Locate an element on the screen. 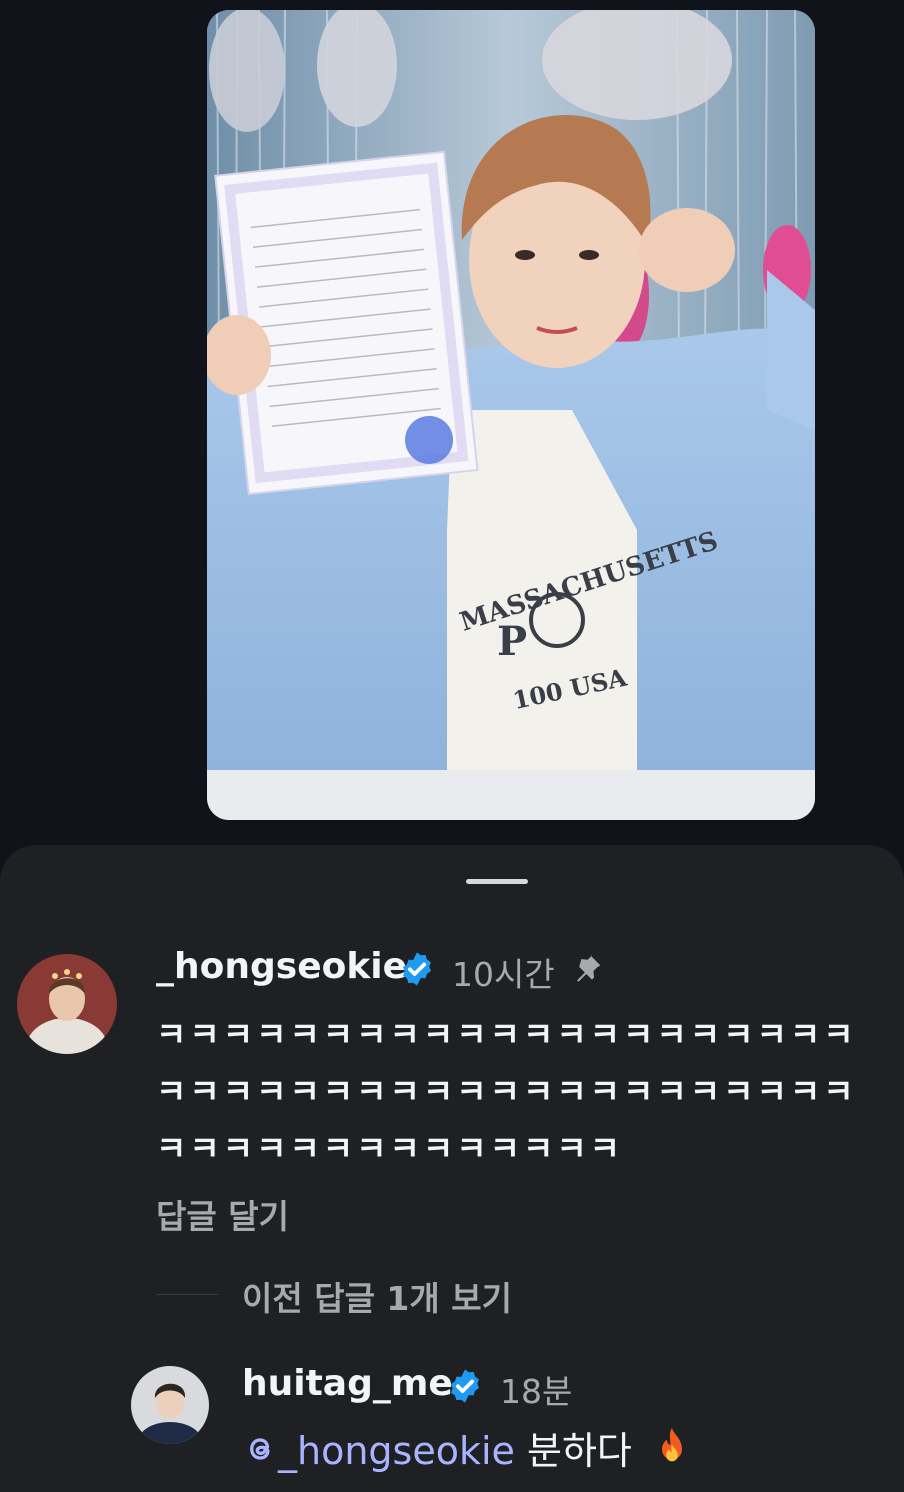 This screenshot has height=1492, width=904. avatar-image is located at coordinates (67, 1004).